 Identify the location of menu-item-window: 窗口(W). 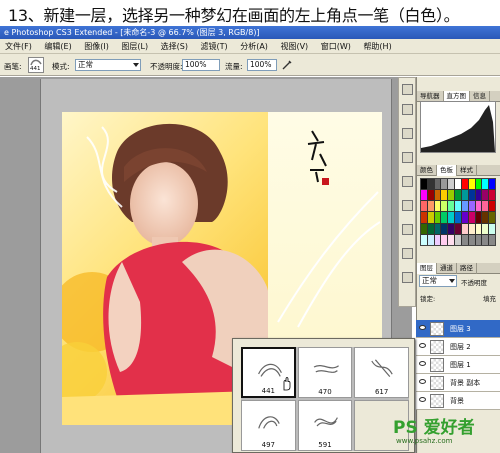
(336, 46).